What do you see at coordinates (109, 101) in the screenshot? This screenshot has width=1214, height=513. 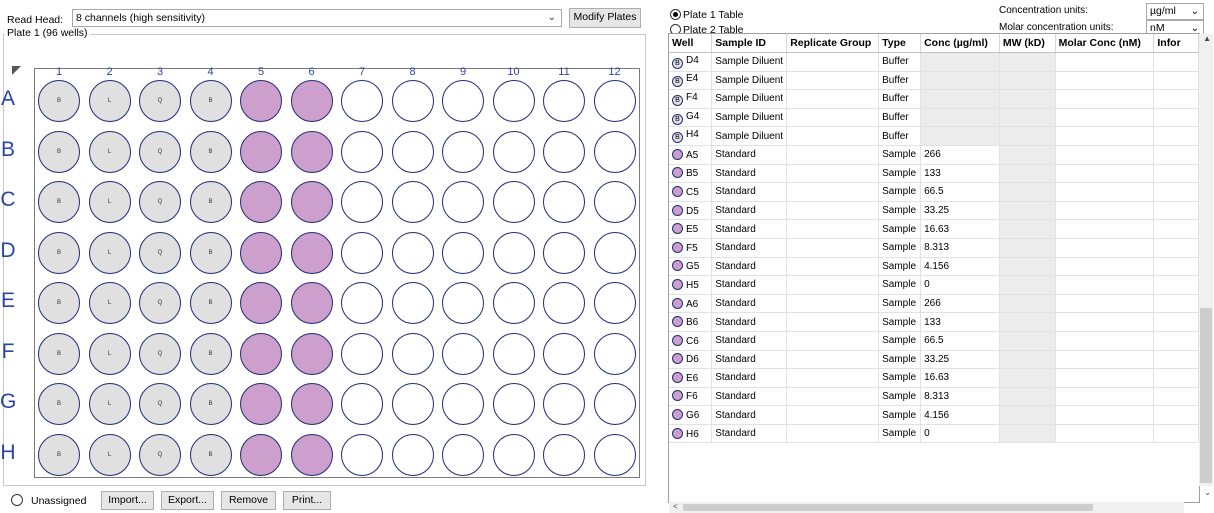 I see `well: L` at bounding box center [109, 101].